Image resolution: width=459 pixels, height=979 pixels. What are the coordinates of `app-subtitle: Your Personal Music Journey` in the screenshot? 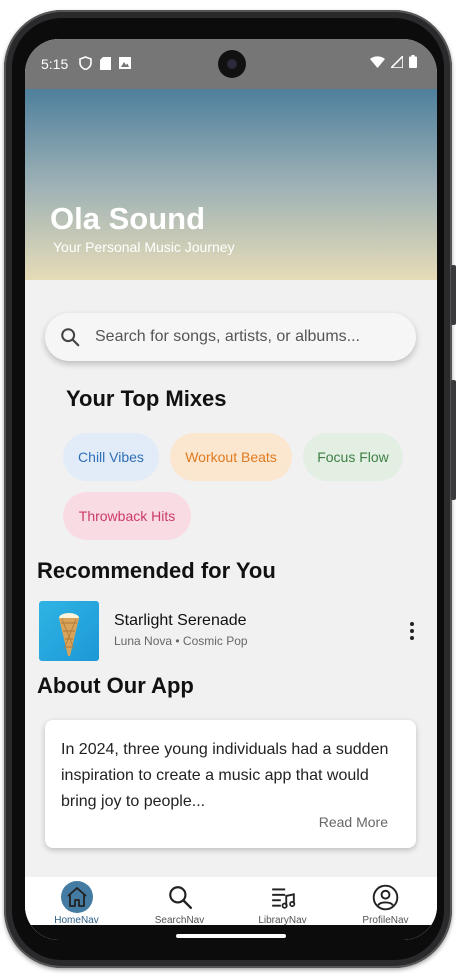 It's located at (144, 247).